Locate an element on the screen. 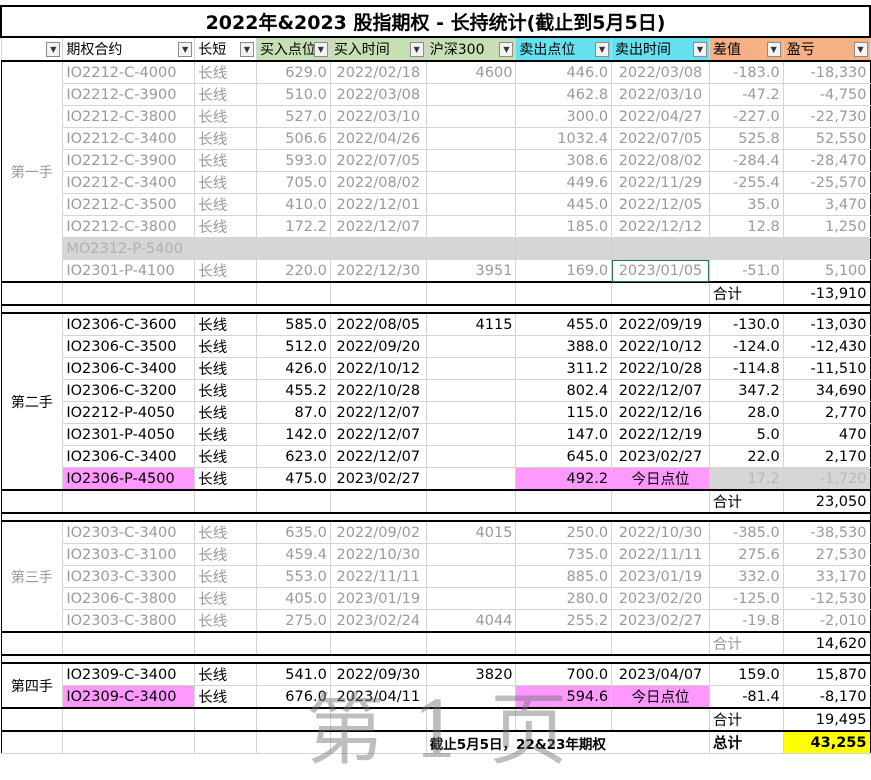 This screenshot has height=780, width=871. cell-sell-date: 2023/02/20 is located at coordinates (660, 598).